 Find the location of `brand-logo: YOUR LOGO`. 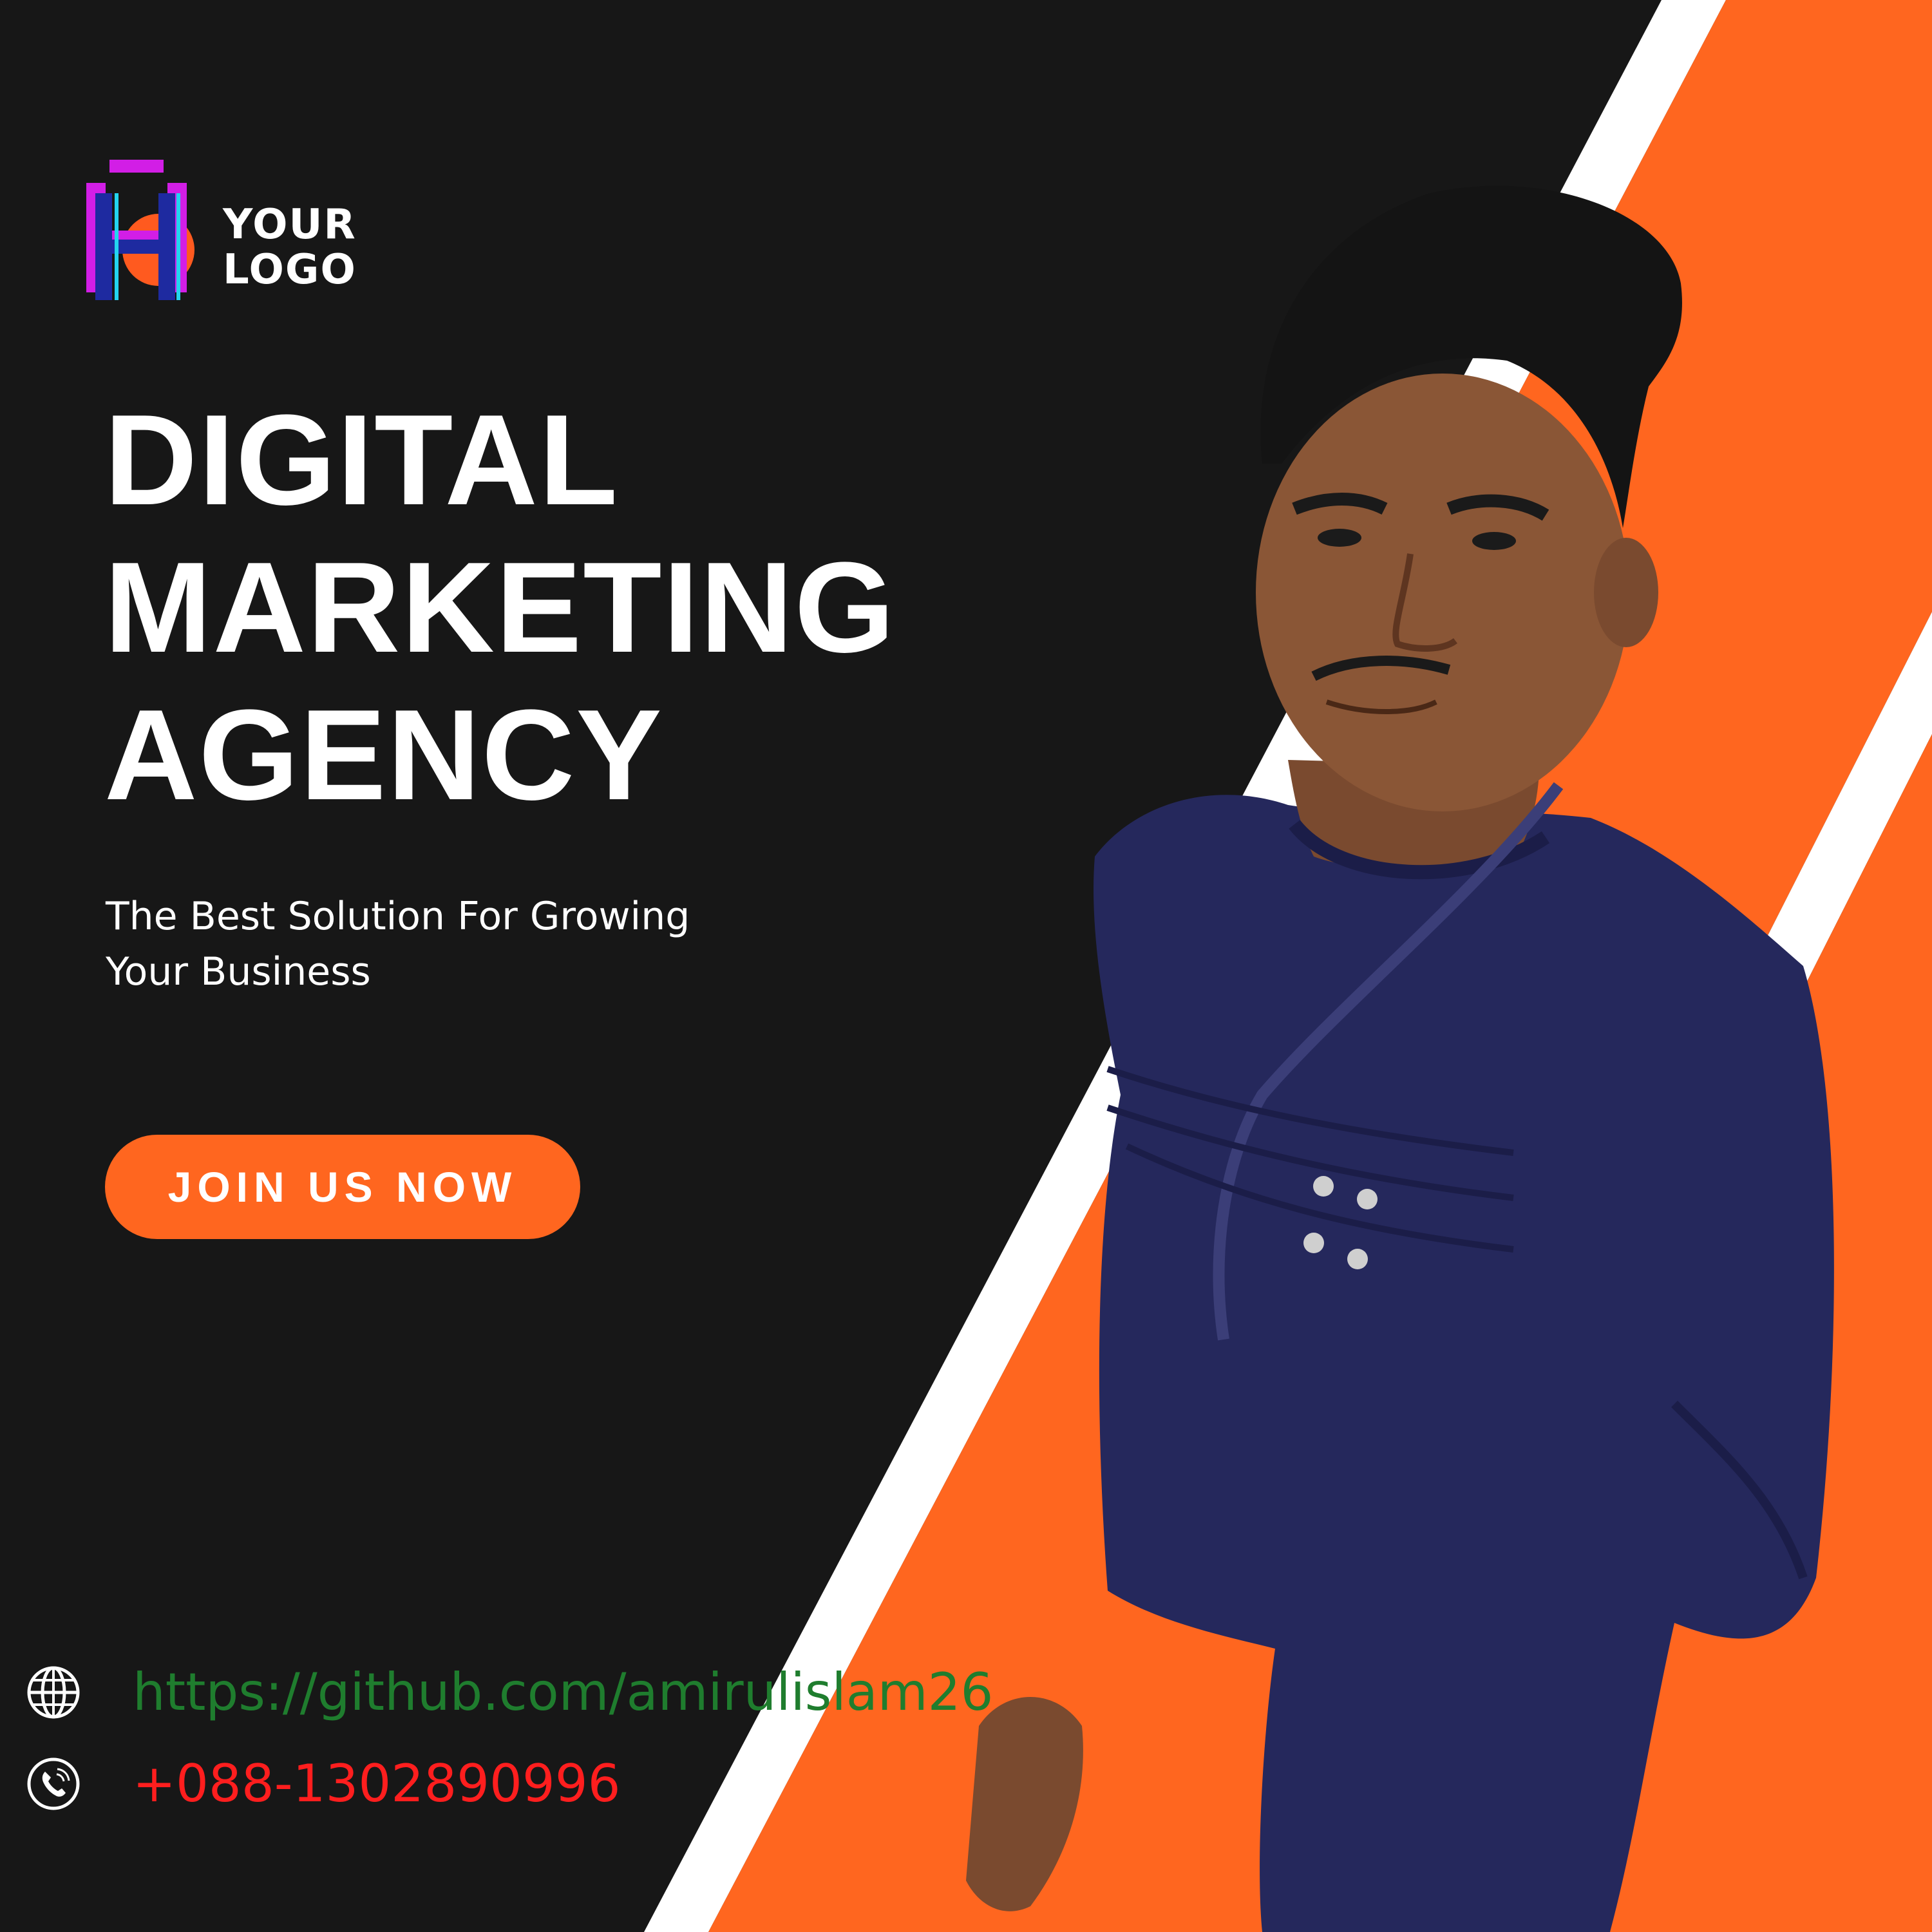

brand-logo: YOUR LOGO is located at coordinates (224, 231).